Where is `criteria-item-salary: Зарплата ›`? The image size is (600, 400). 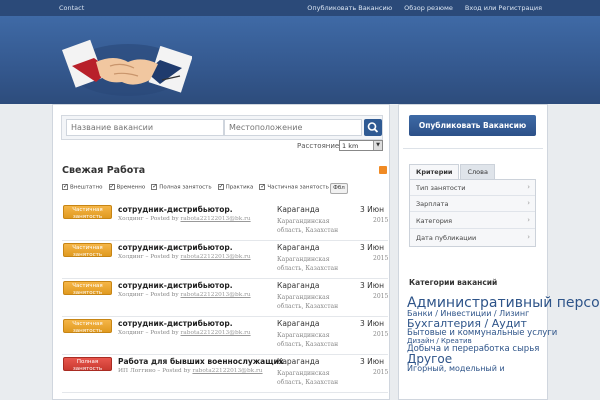 criteria-item-salary: Зарплата › is located at coordinates (472, 204).